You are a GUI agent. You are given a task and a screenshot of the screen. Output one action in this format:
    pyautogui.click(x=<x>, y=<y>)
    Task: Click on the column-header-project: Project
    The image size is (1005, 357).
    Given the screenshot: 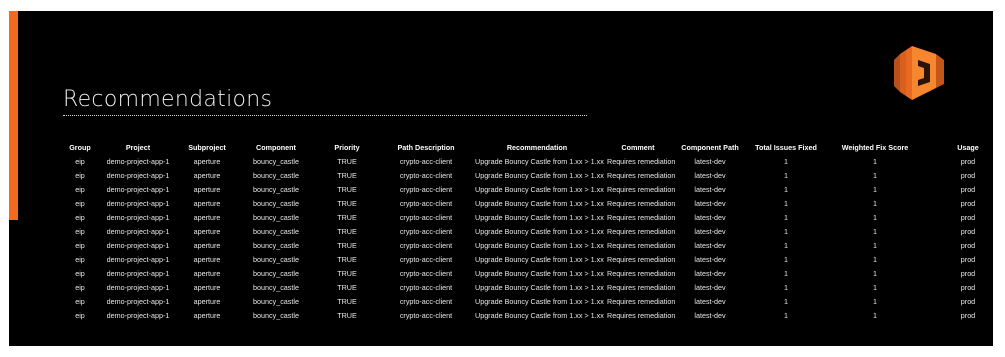 What is the action you would take?
    pyautogui.click(x=138, y=147)
    